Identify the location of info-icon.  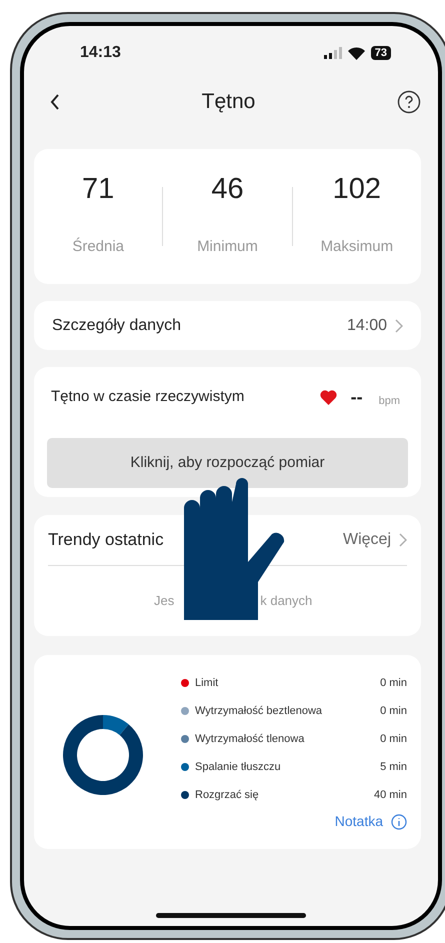
(399, 822).